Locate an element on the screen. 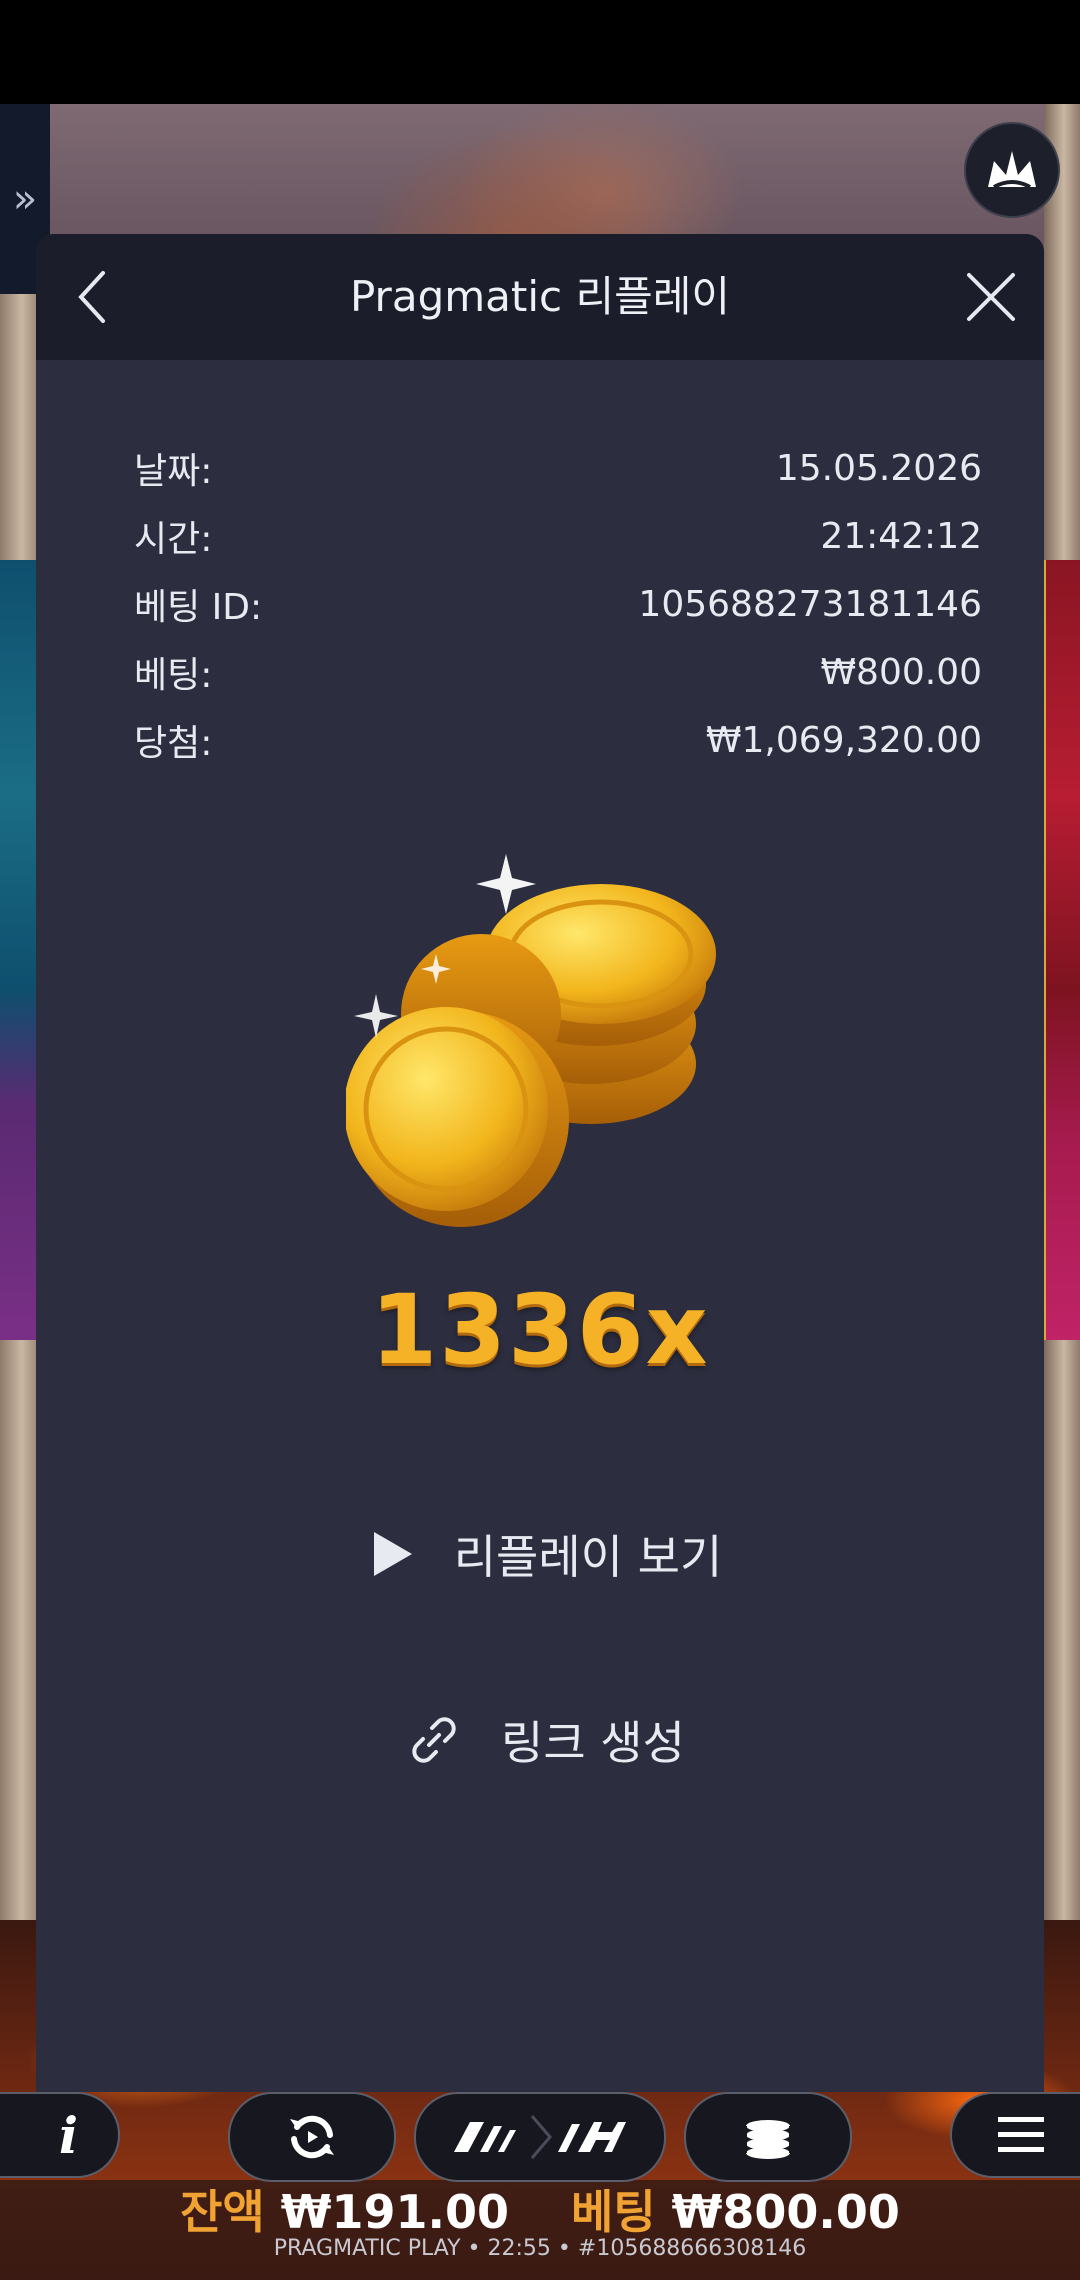  footer-brand: PRAGMATIC PLAY is located at coordinates (367, 2248).